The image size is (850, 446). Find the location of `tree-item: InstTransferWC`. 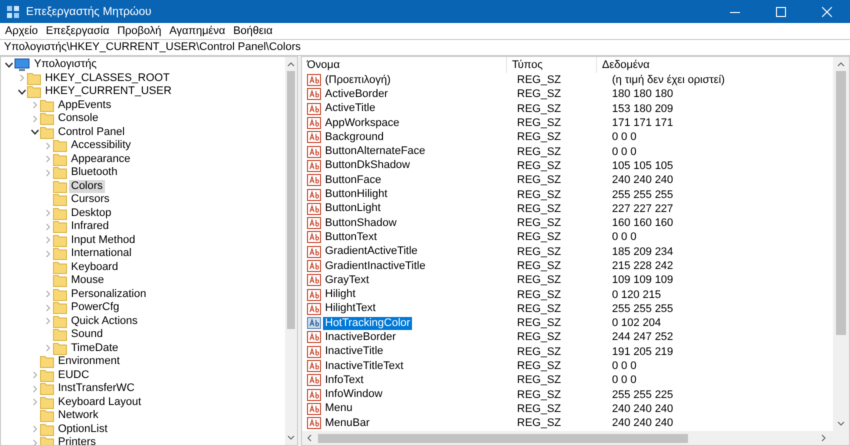

tree-item: InstTransferWC is located at coordinates (96, 389).